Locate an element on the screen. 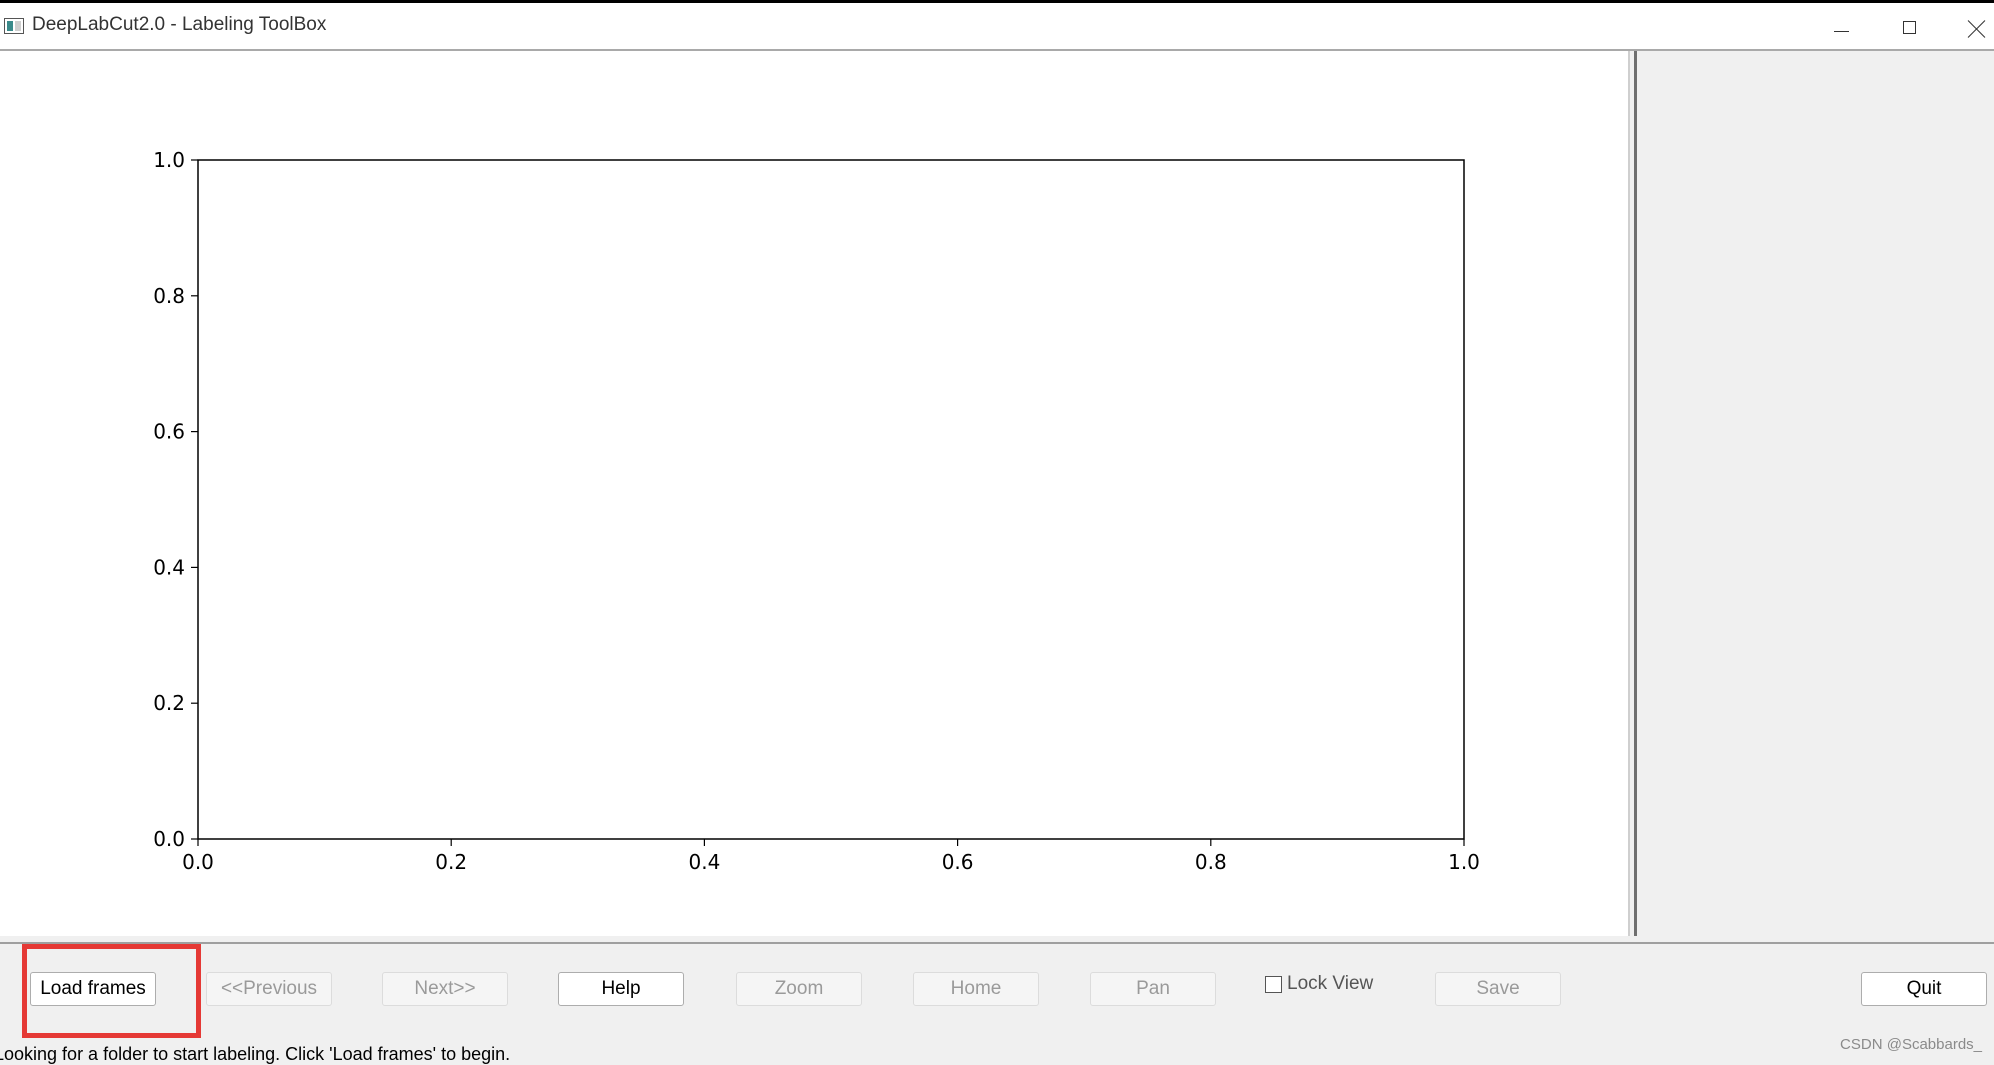  y-tick-label: 1.0 is located at coordinates (169, 160).